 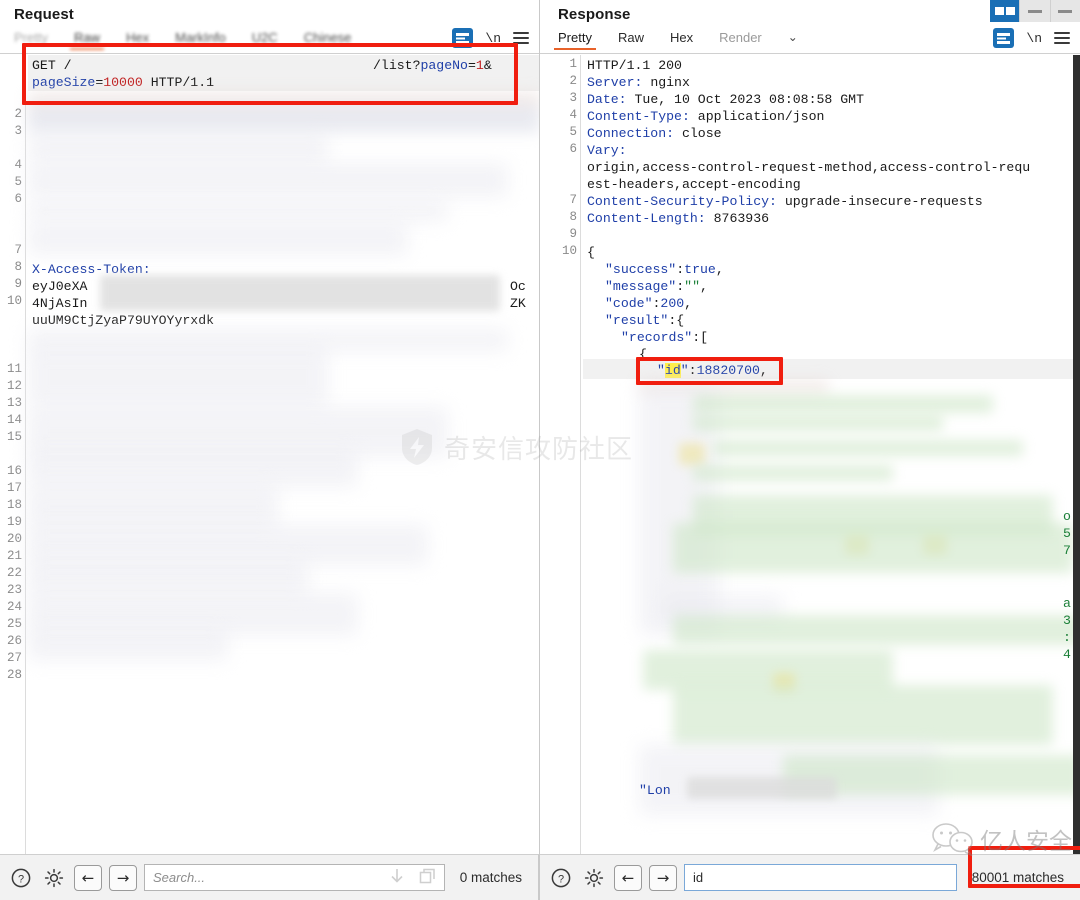 I want to click on response-match-count: 80001 matches, so click(x=1017, y=877).